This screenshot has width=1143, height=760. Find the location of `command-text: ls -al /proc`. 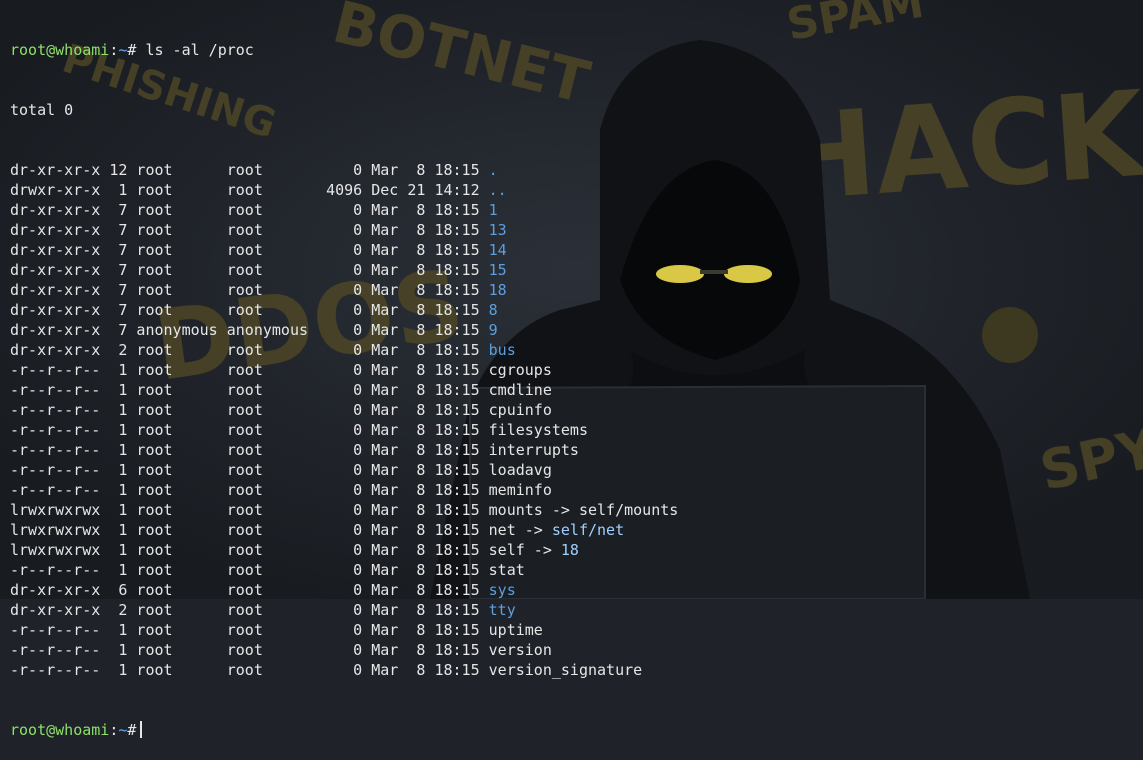

command-text: ls -al /proc is located at coordinates (199, 50).